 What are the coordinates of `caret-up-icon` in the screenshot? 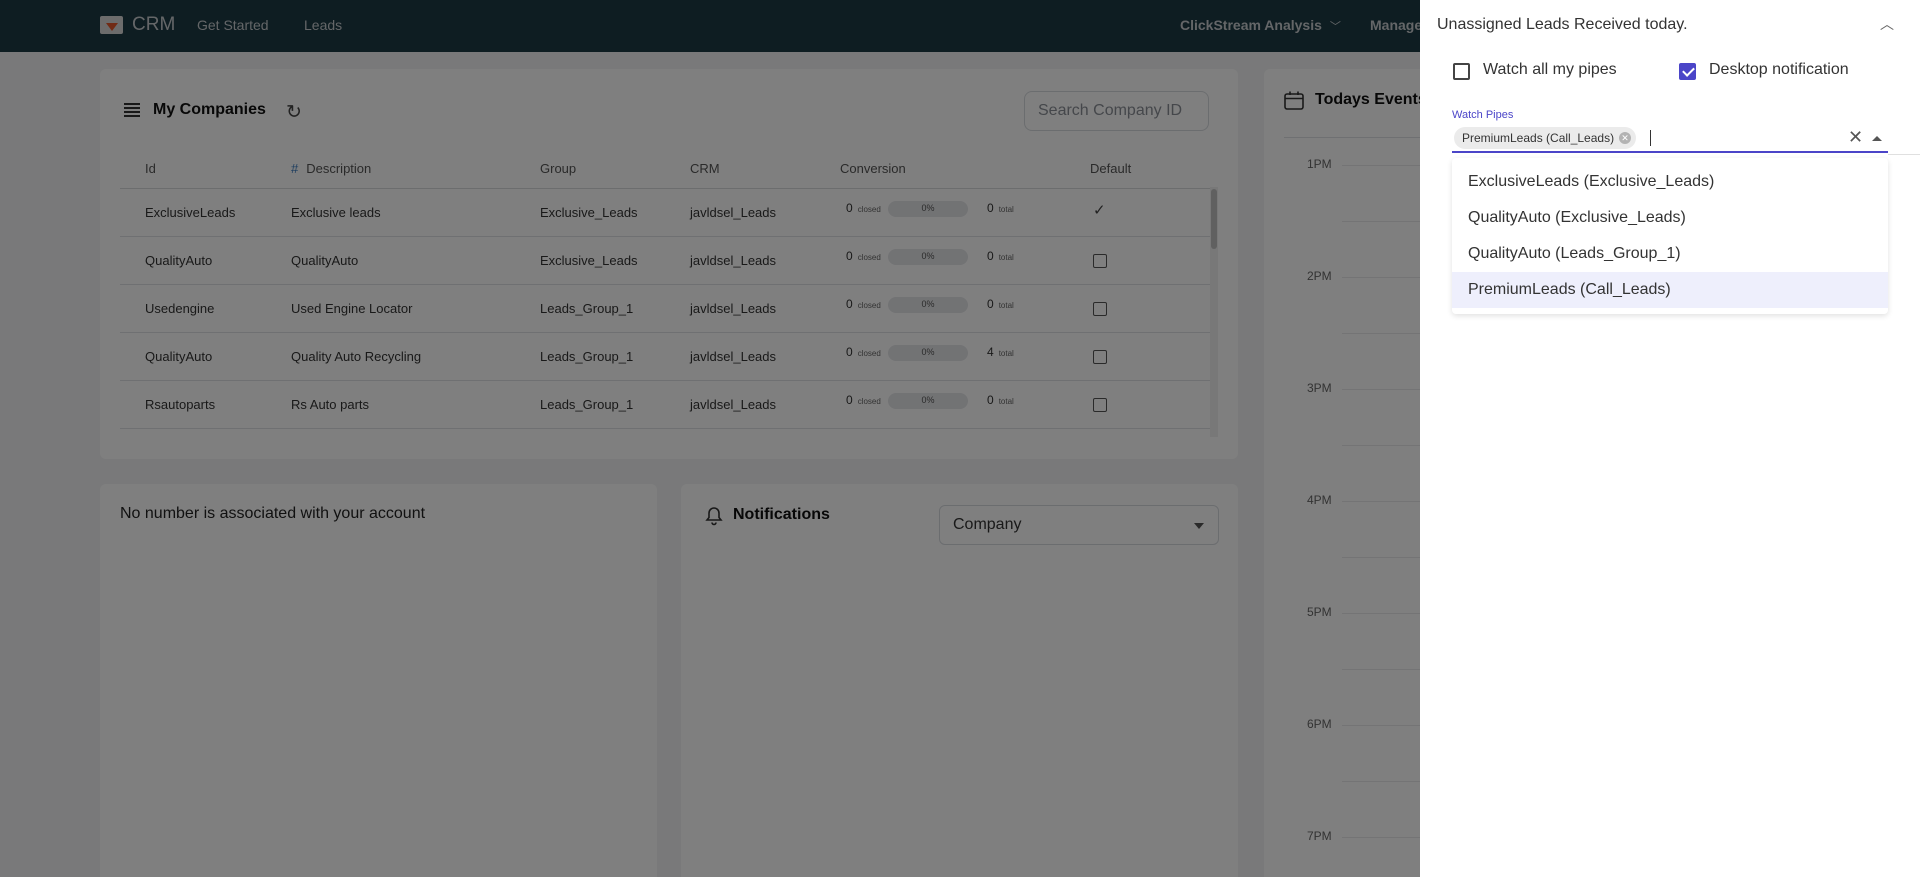 It's located at (1877, 138).